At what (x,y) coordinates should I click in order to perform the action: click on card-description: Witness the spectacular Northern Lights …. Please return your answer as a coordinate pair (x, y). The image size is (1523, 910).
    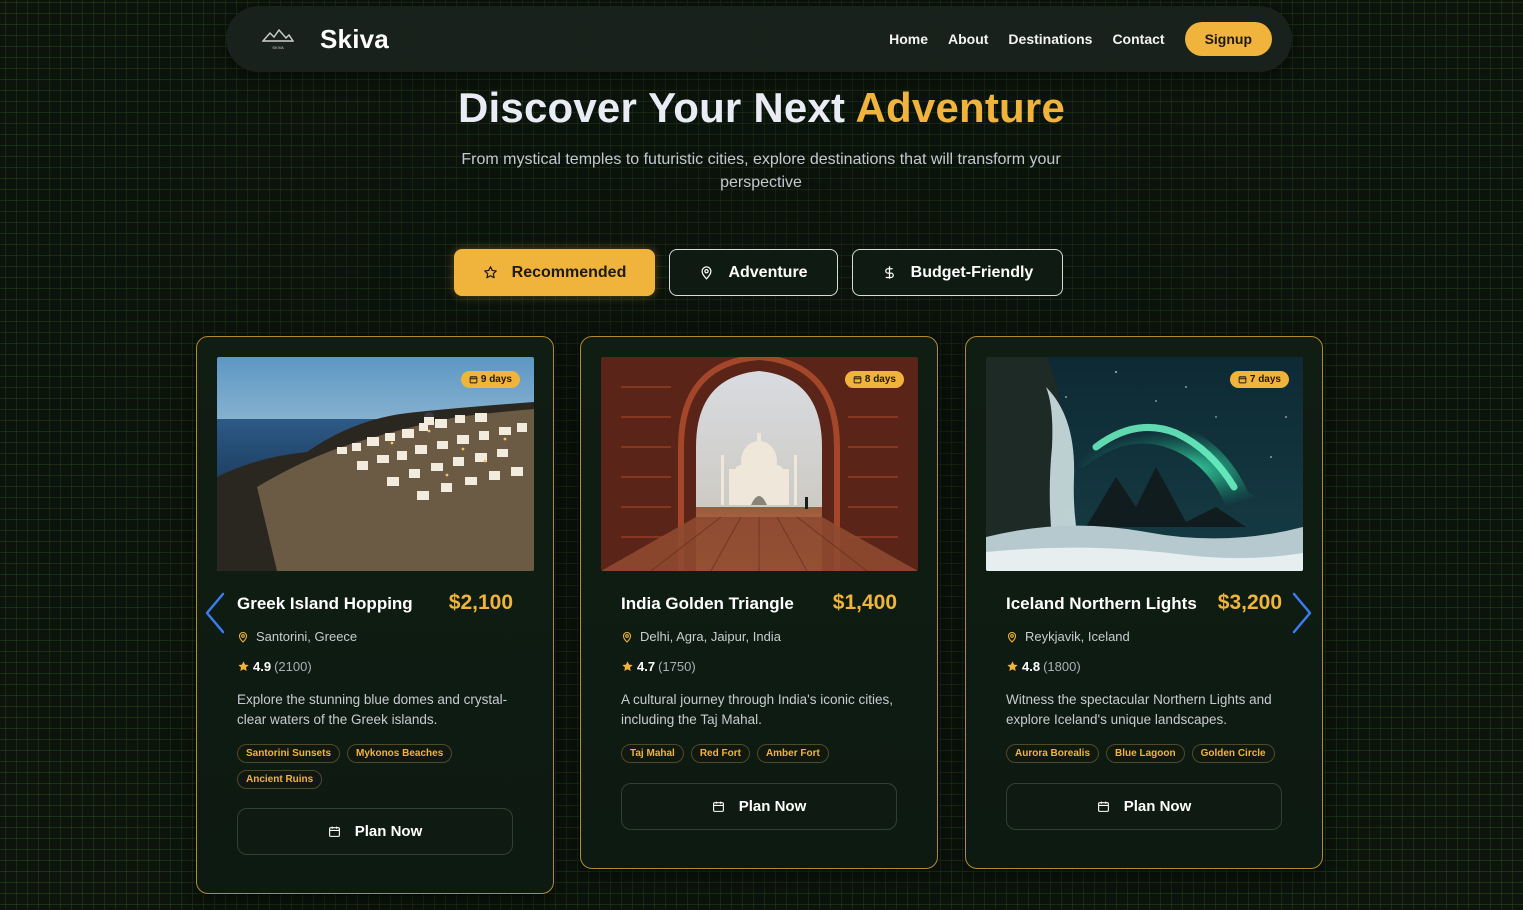
    Looking at the image, I should click on (1139, 709).